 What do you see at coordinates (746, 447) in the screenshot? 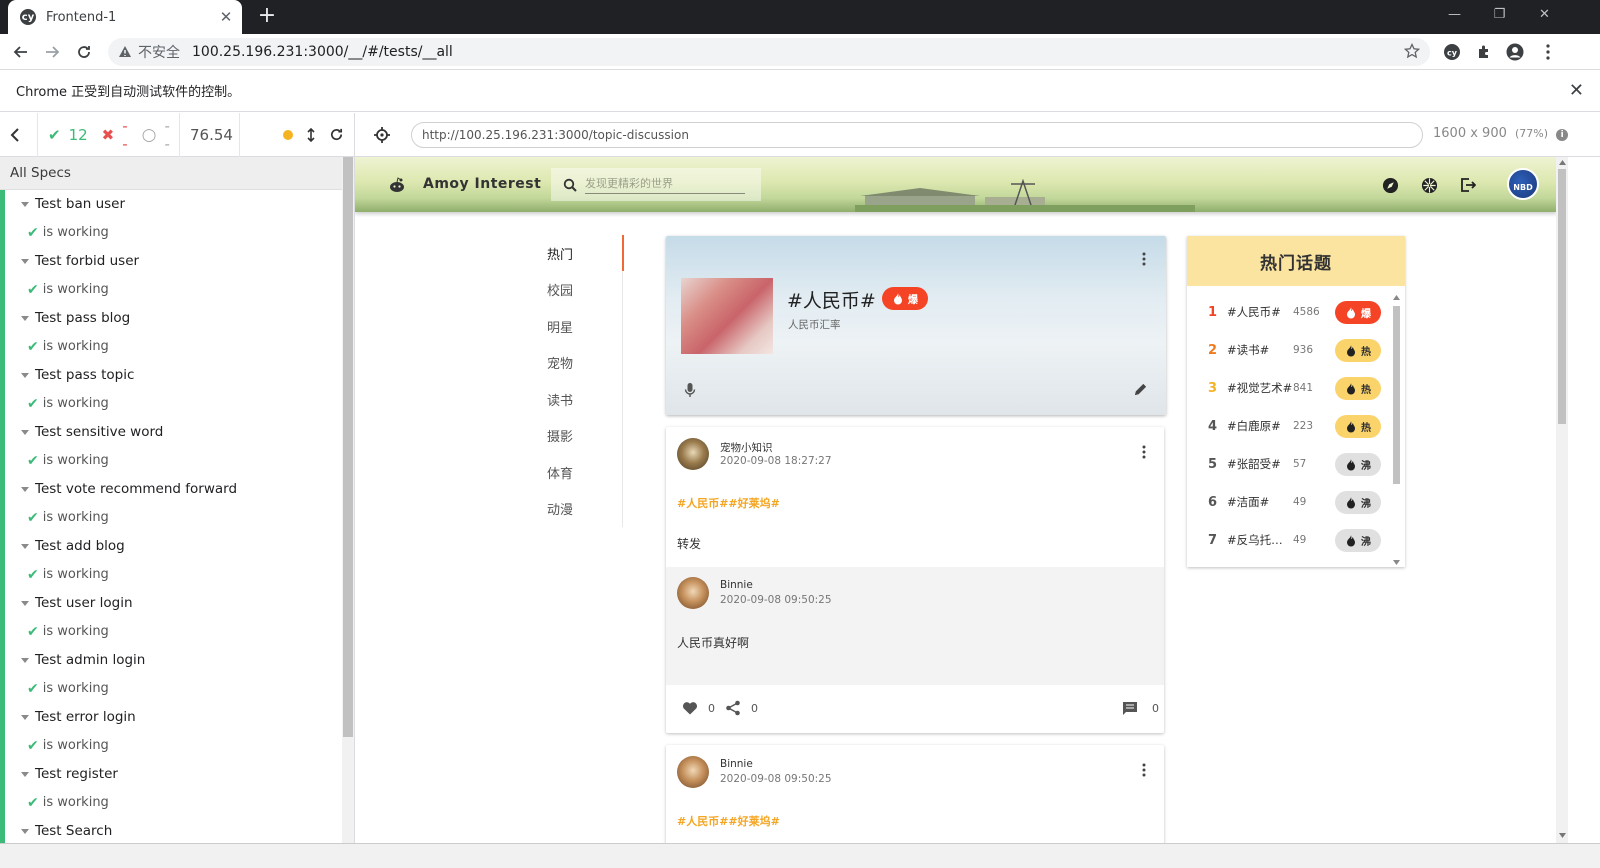
I see `post-username: 宠物小知识` at bounding box center [746, 447].